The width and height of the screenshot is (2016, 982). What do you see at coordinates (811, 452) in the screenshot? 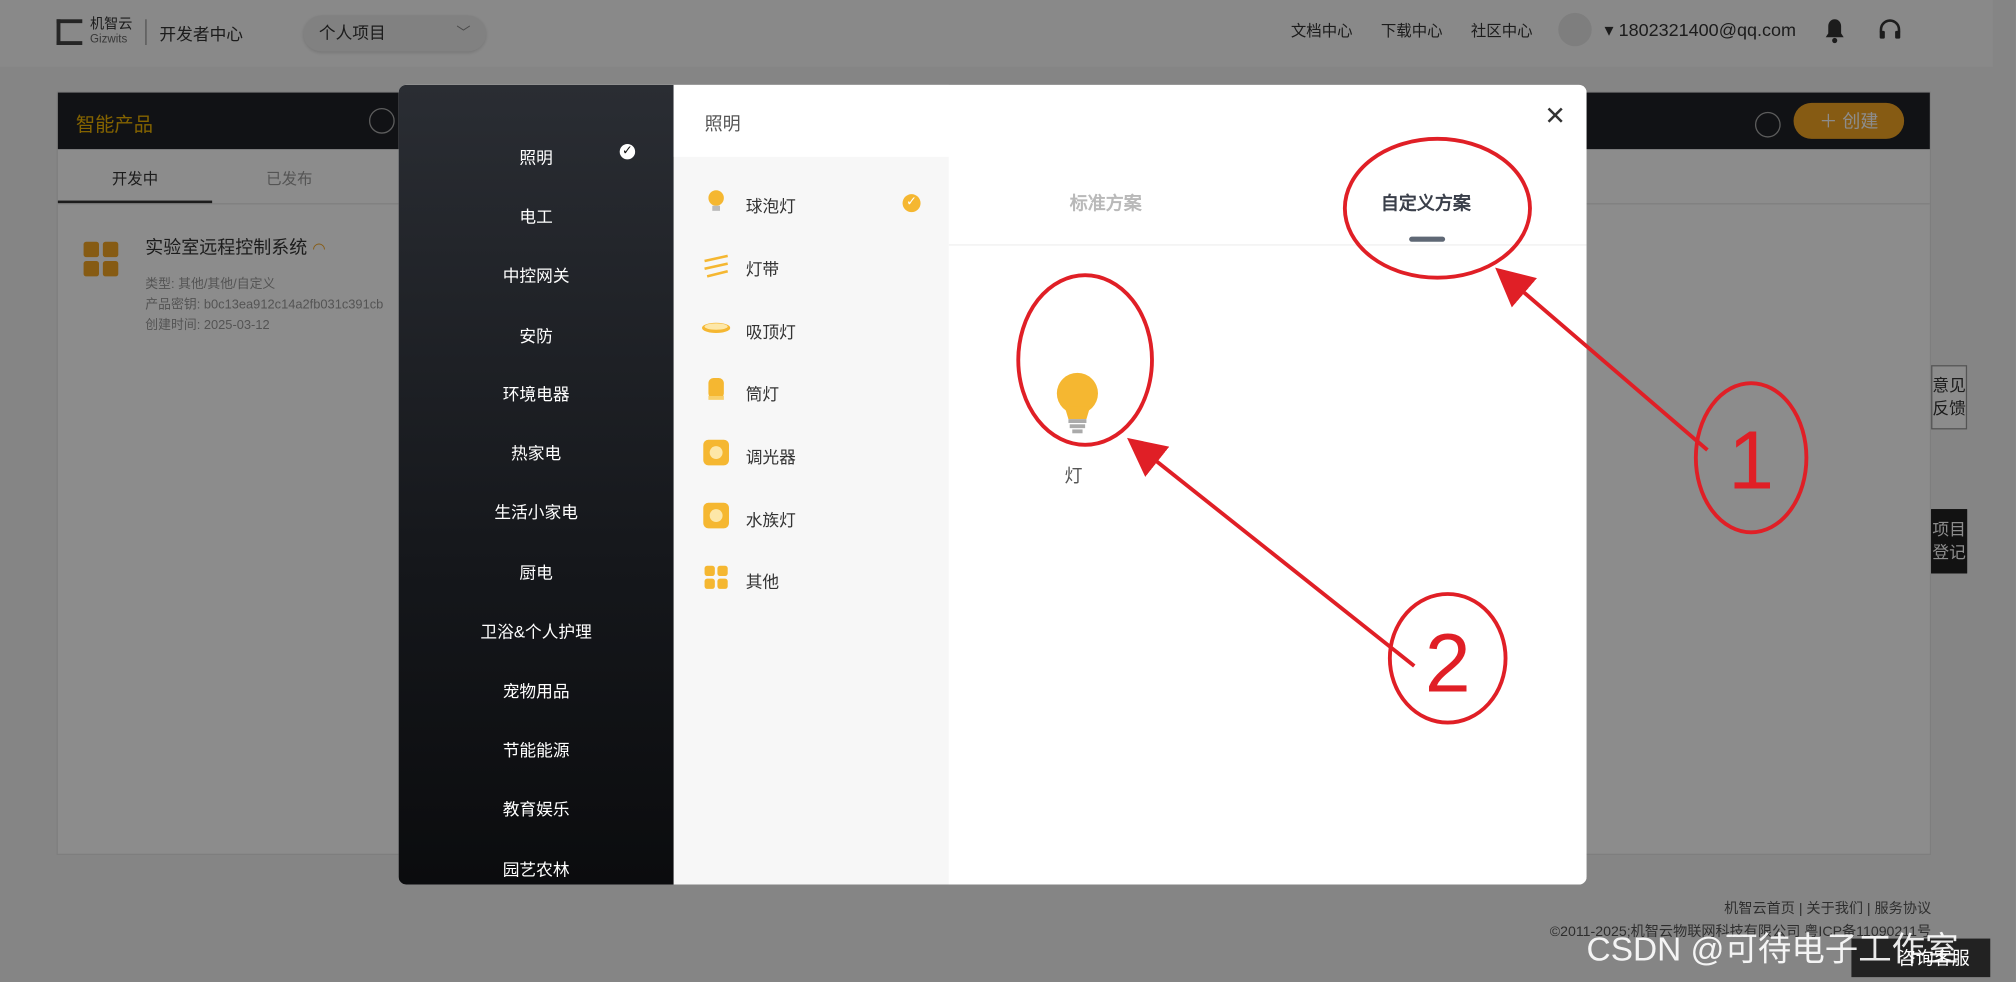
I see `subcategory-item-dimmer: 调光器` at bounding box center [811, 452].